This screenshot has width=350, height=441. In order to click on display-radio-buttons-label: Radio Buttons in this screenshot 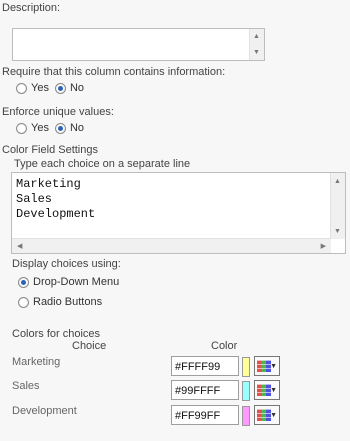, I will do `click(68, 302)`.